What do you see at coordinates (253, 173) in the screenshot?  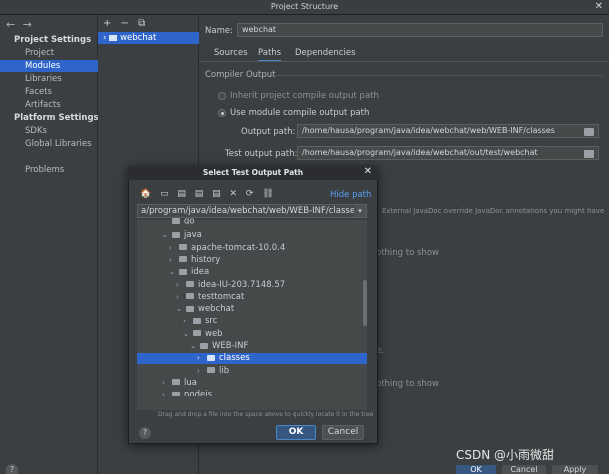 I see `dialog-title-bar: Select Test Output Path ✕` at bounding box center [253, 173].